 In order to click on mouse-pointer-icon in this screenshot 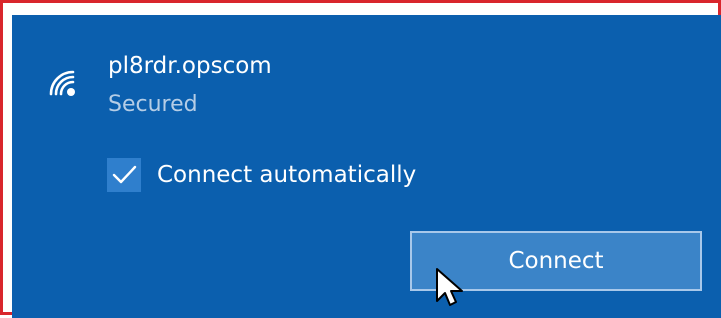, I will do `click(449, 287)`.